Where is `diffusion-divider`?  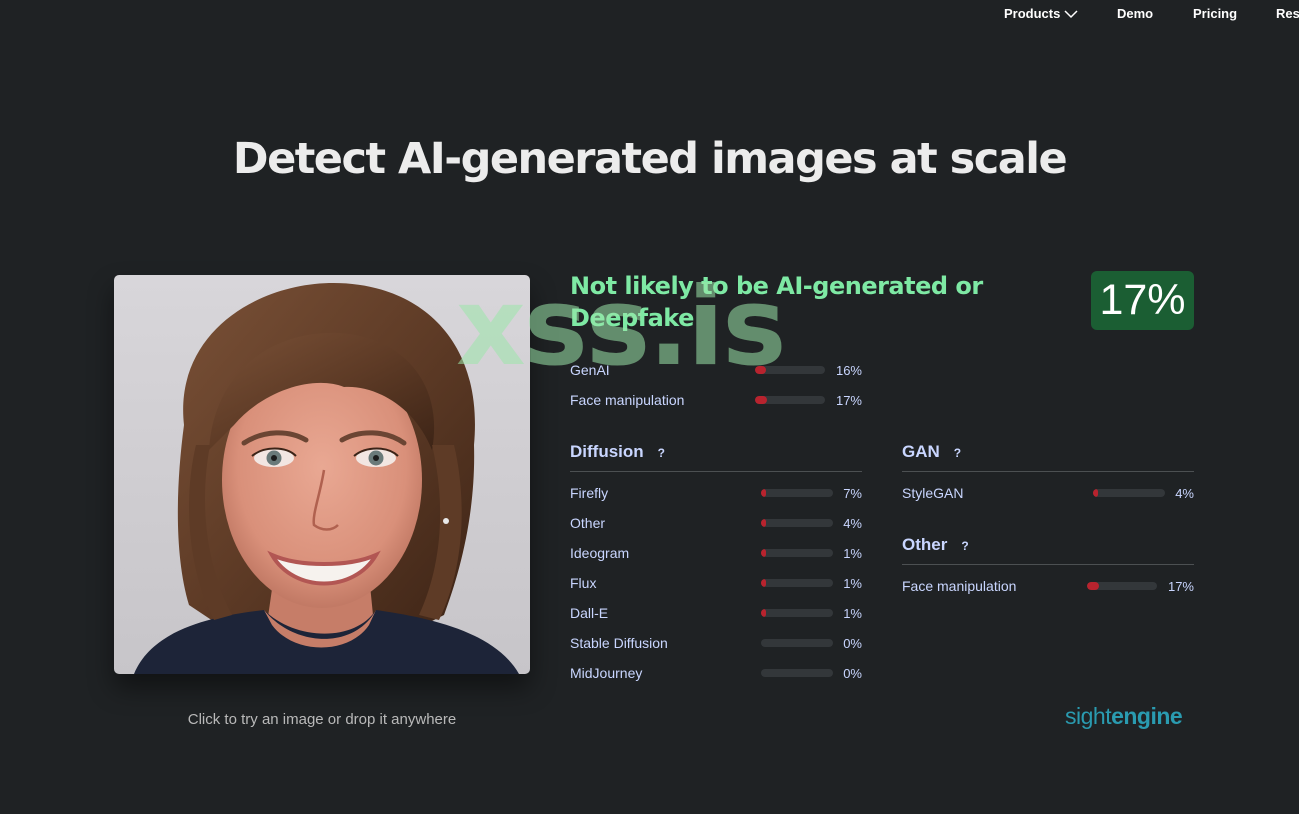
diffusion-divider is located at coordinates (716, 471).